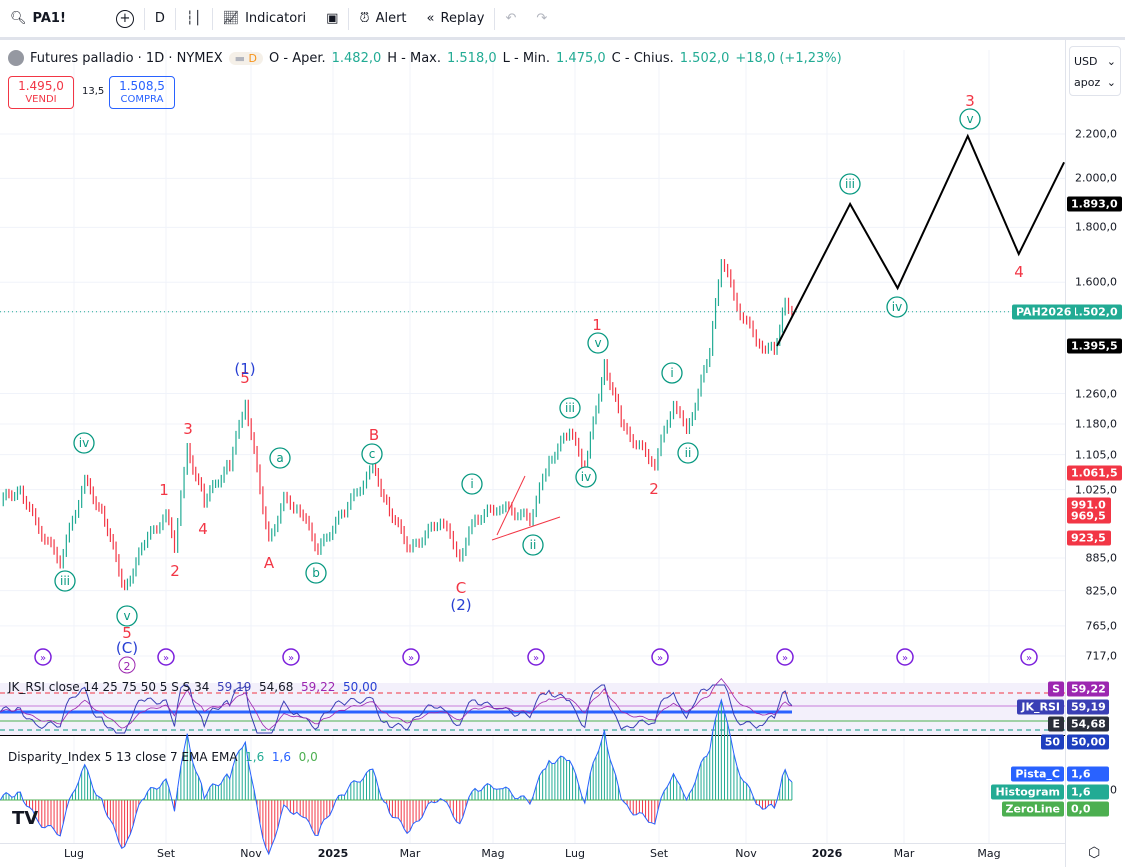 This screenshot has height=867, width=1125. Describe the element at coordinates (127, 665) in the screenshot. I see `wave-label-purple: 2` at that location.